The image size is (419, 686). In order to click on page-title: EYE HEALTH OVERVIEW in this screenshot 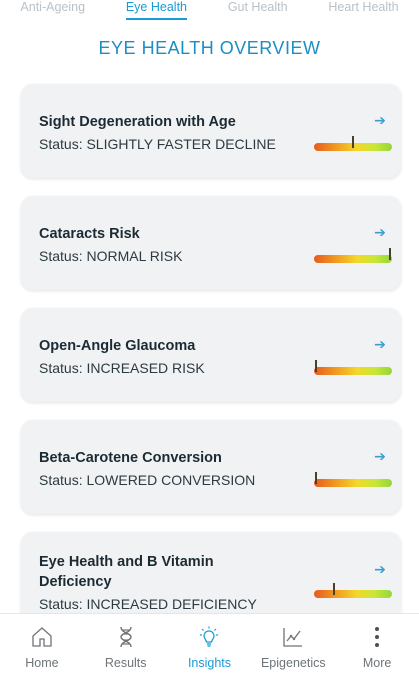, I will do `click(209, 48)`.